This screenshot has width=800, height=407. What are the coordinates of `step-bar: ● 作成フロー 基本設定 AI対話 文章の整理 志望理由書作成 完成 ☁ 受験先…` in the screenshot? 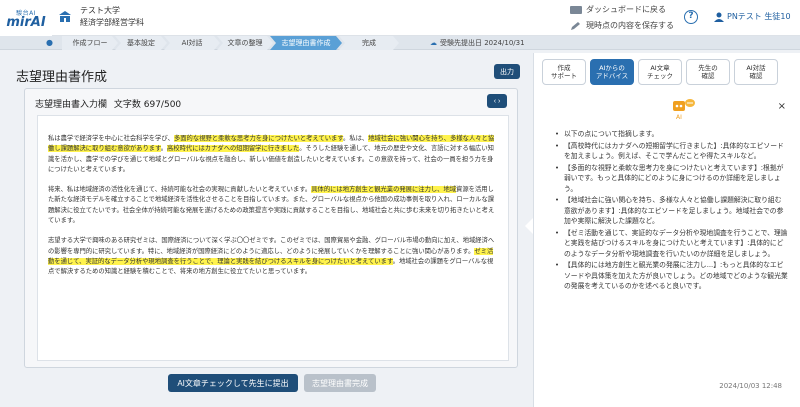 It's located at (400, 43).